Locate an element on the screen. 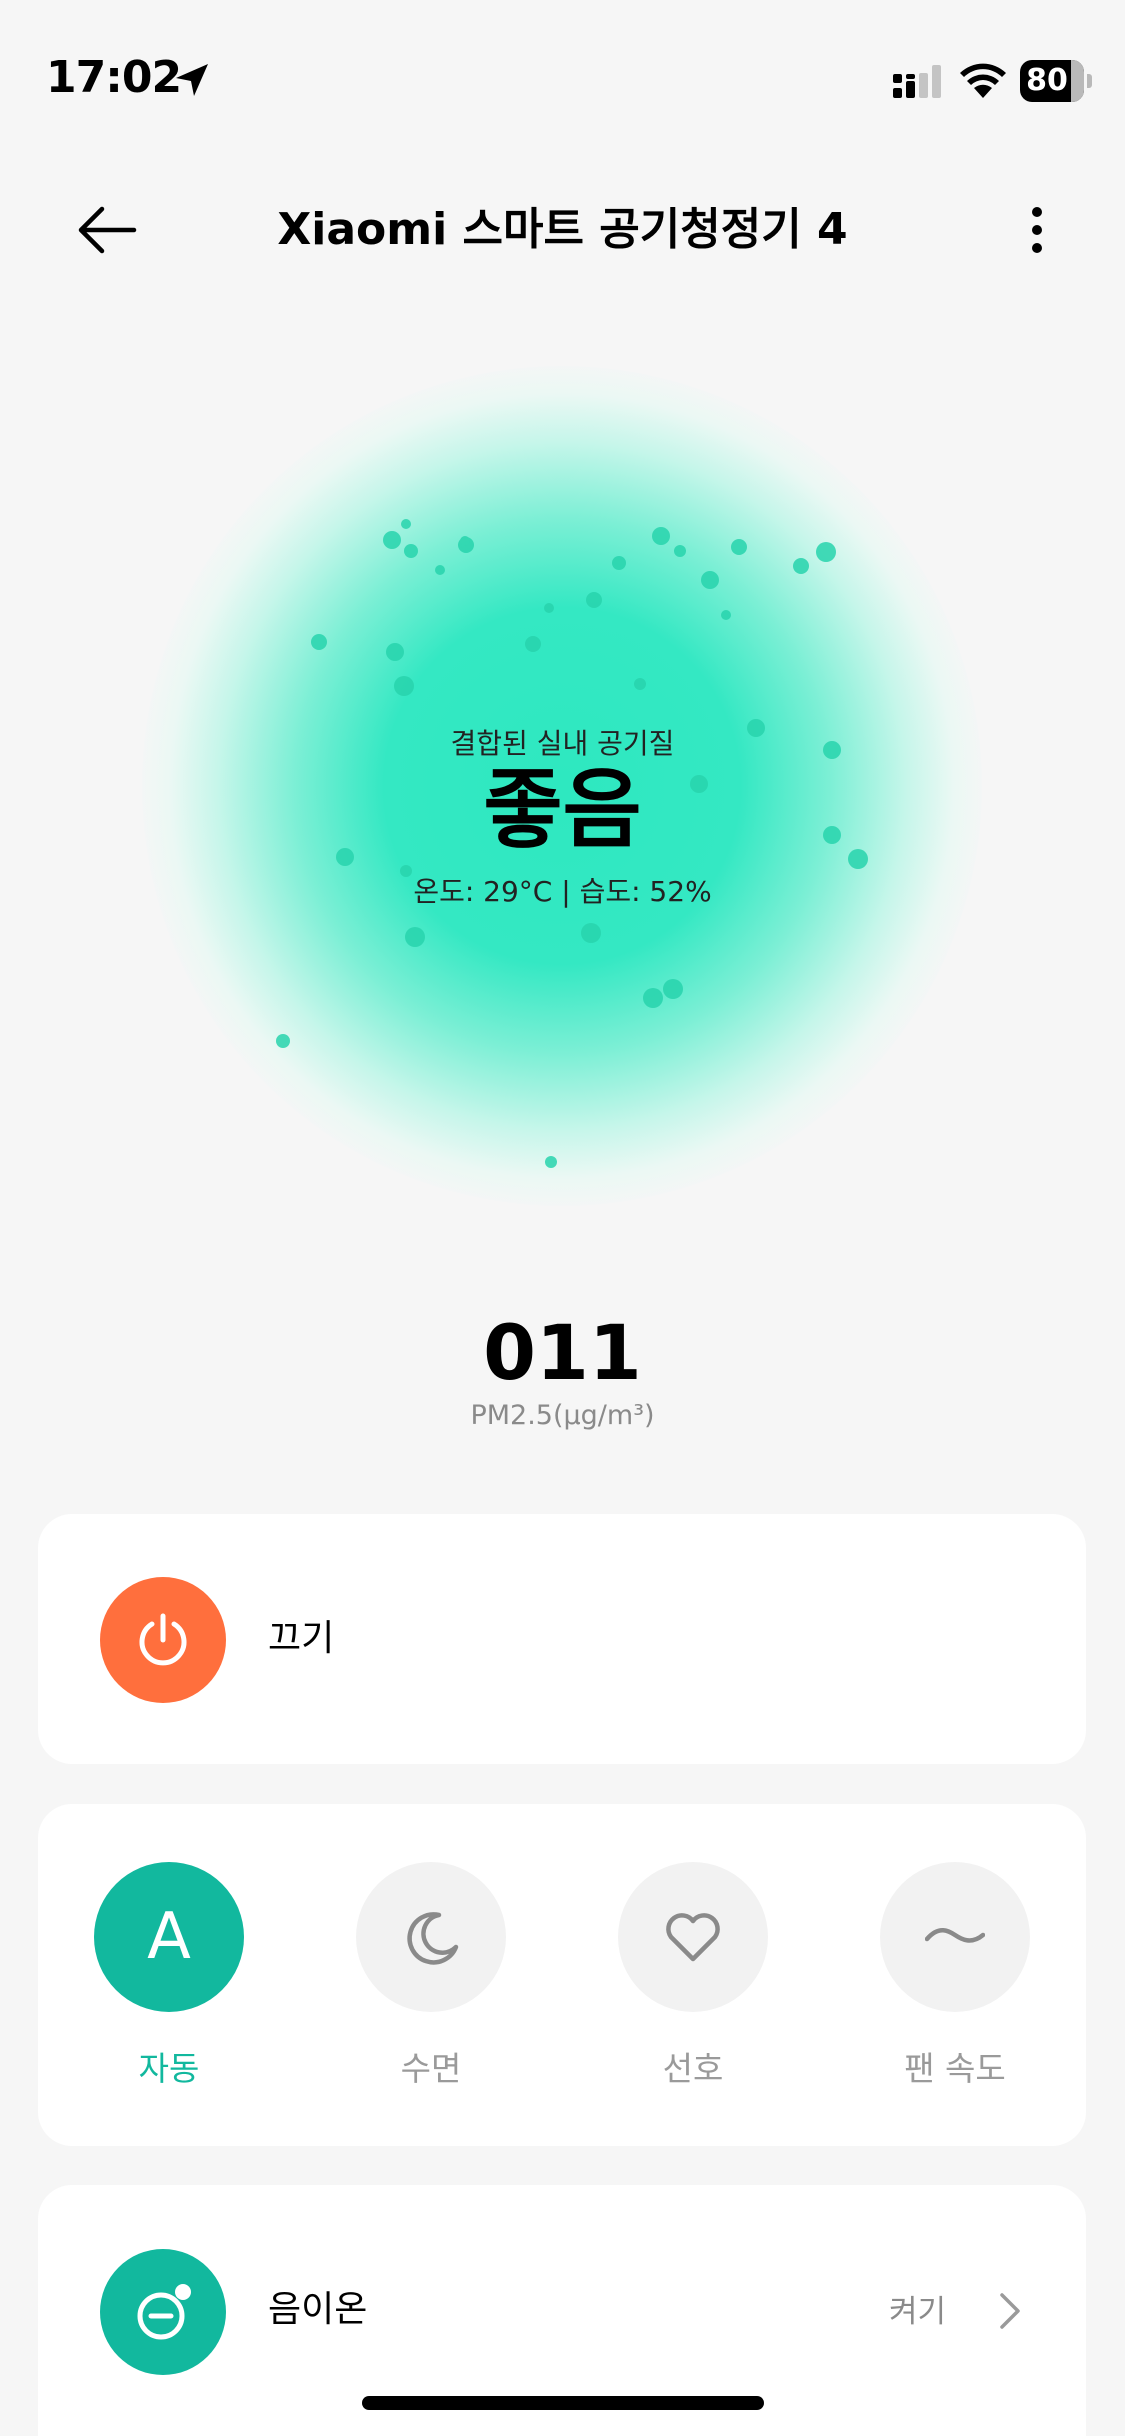 The width and height of the screenshot is (1125, 2436). air-quality-status: 좋음 is located at coordinates (562, 810).